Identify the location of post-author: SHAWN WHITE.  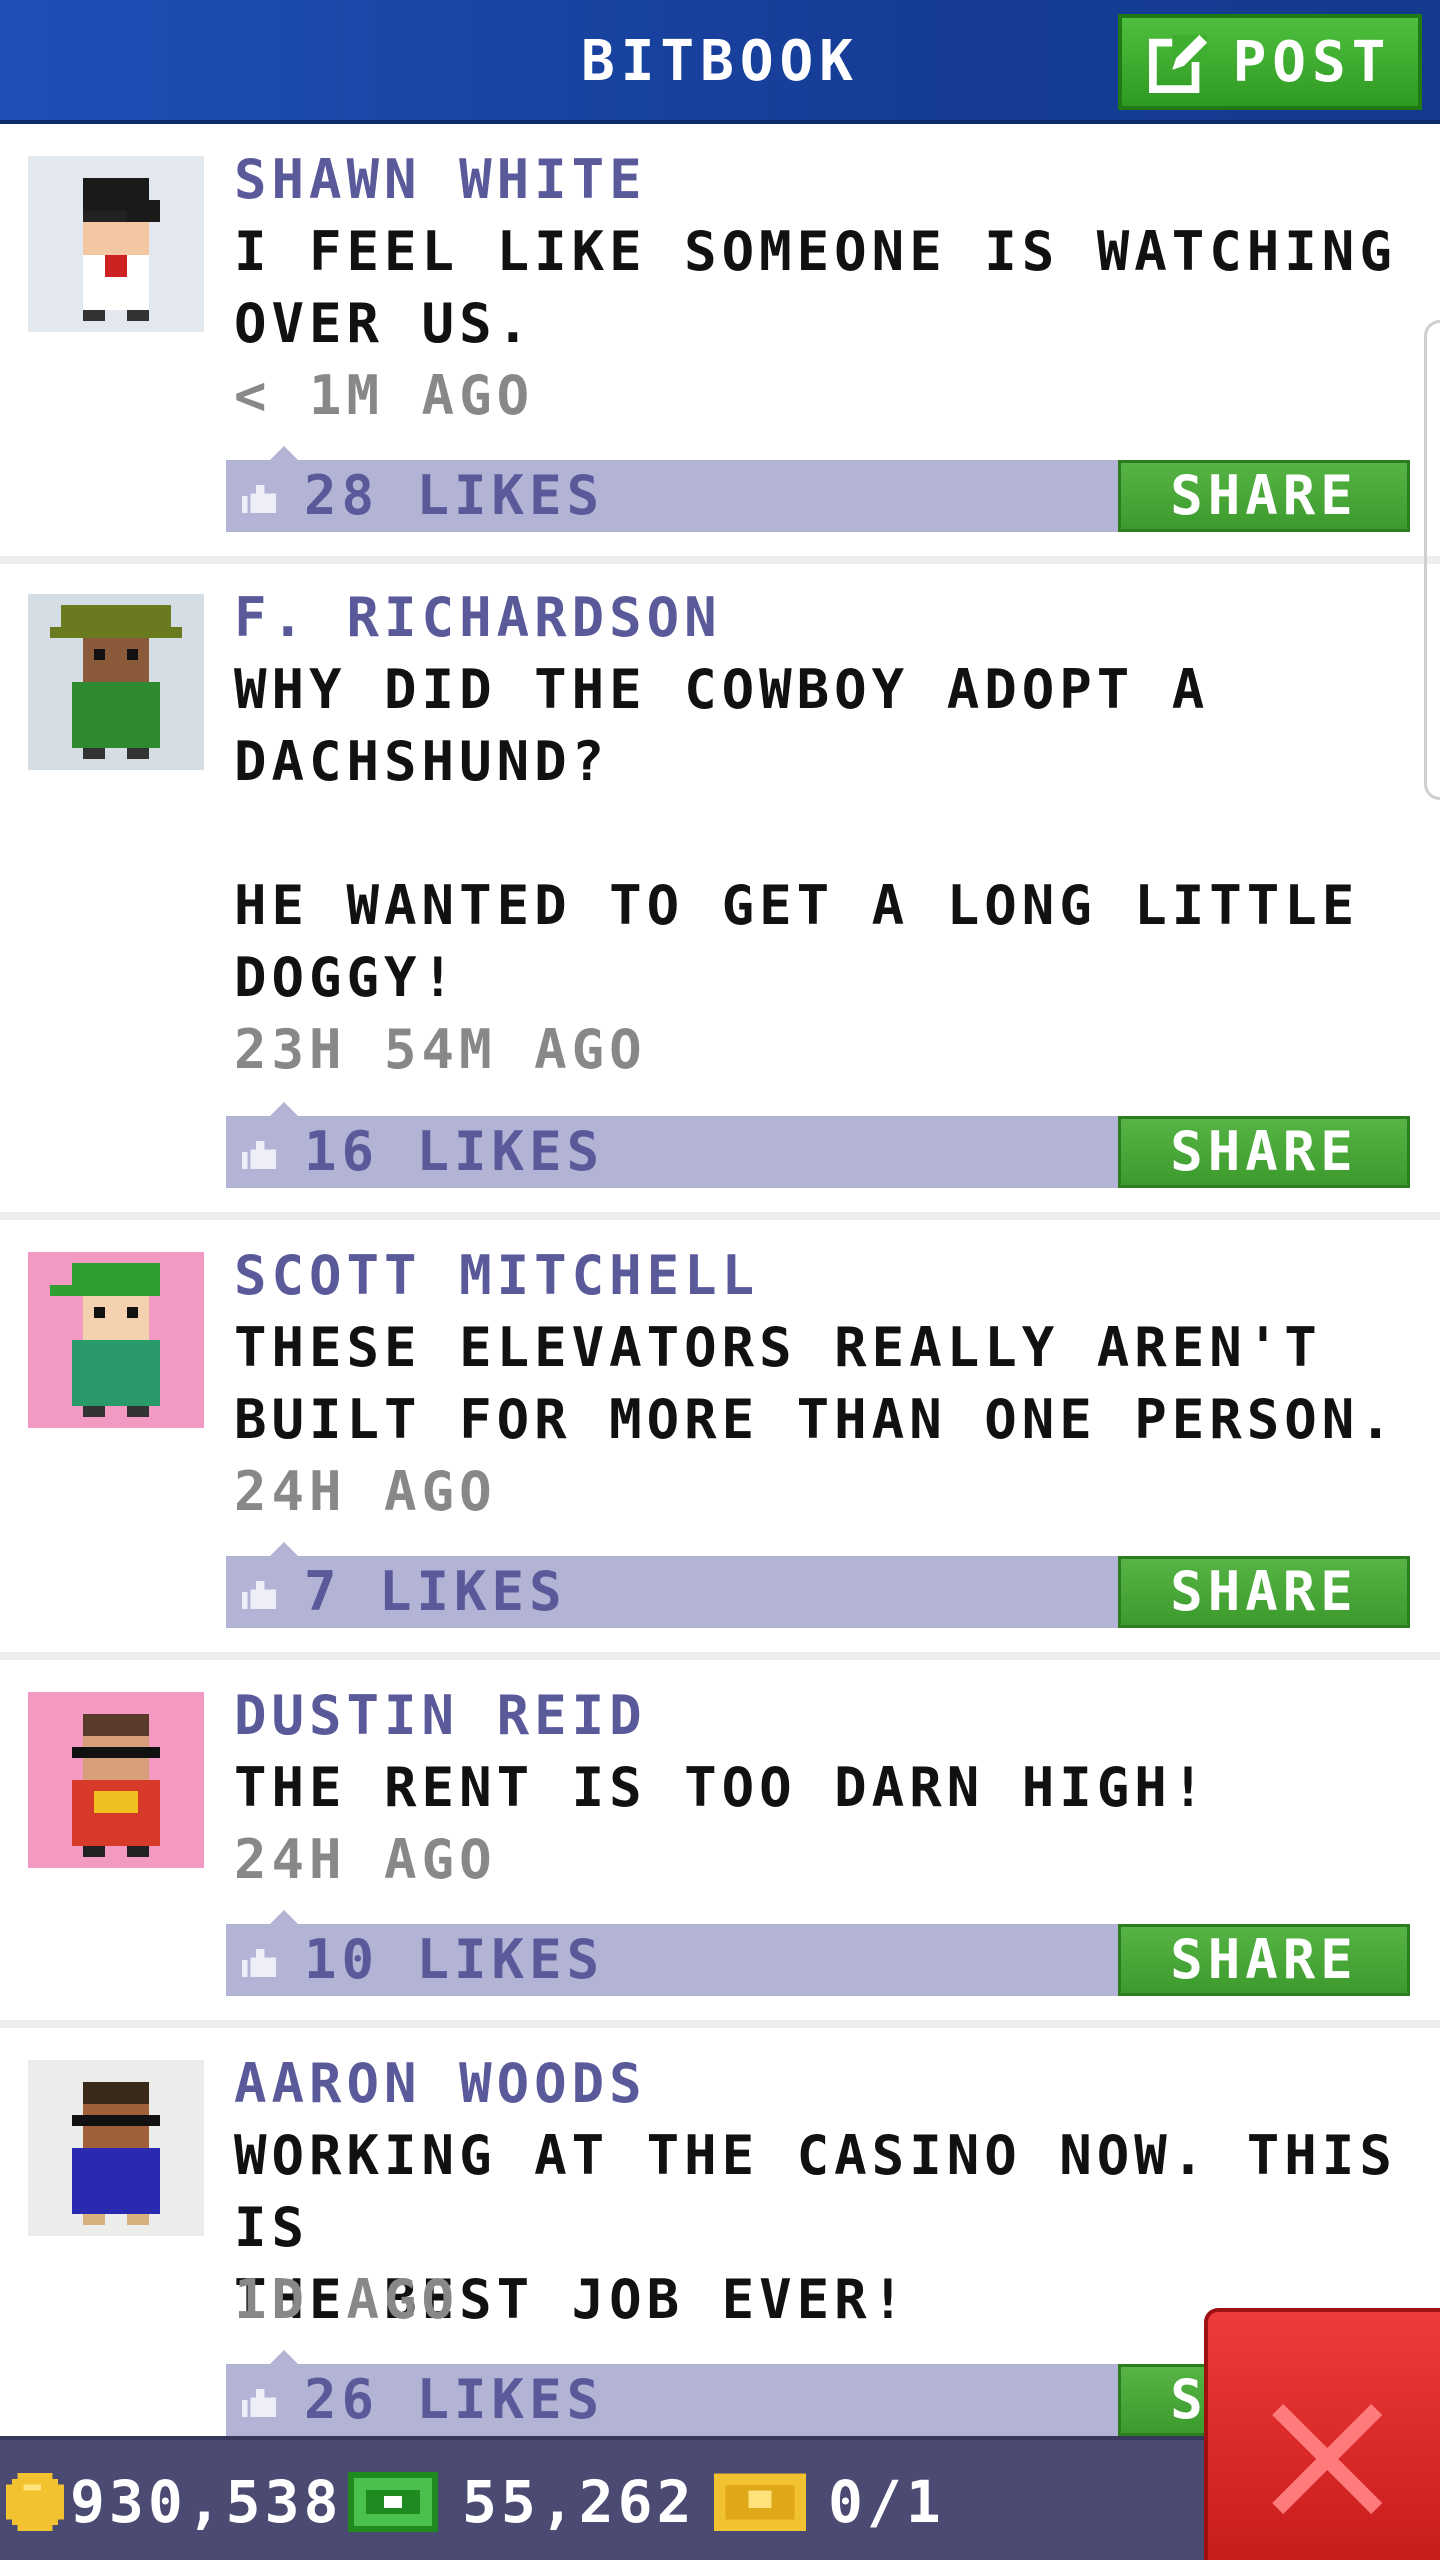
(440, 180).